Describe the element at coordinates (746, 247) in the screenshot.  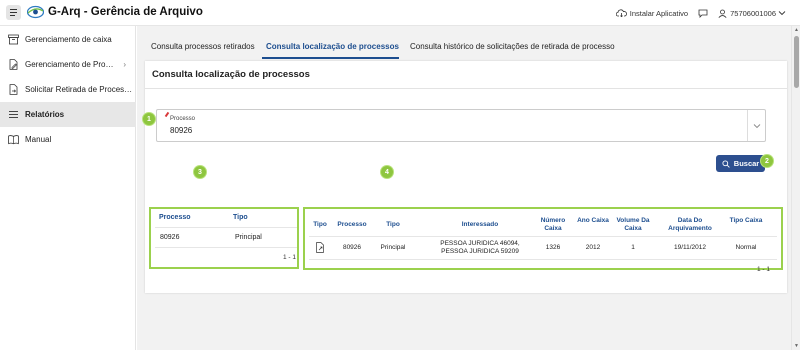
I see `cell-tipo-caixa: Normal` at that location.